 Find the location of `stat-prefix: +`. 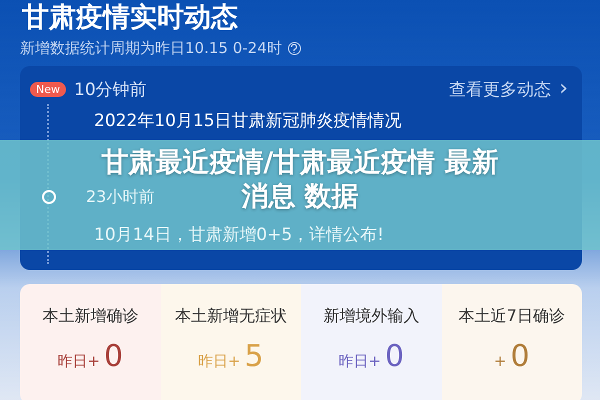

stat-prefix: + is located at coordinates (500, 361).